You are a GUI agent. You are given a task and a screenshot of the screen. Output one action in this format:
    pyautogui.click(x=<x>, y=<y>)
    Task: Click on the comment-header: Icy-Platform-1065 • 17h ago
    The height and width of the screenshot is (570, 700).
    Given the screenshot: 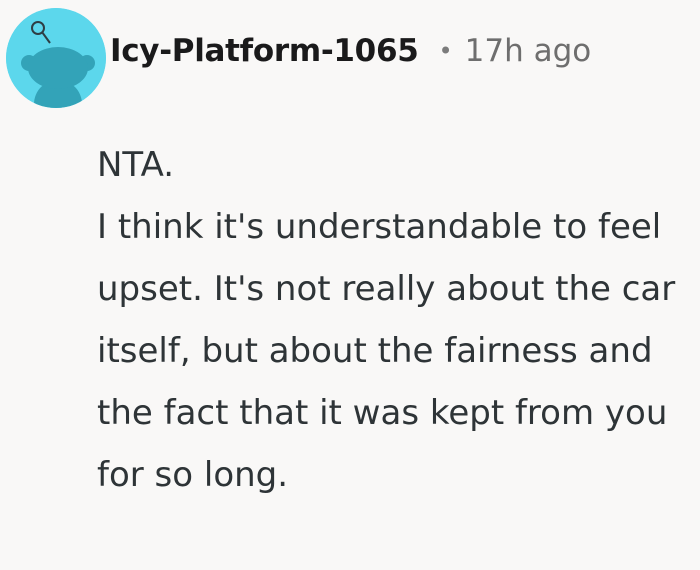 What is the action you would take?
    pyautogui.click(x=350, y=51)
    